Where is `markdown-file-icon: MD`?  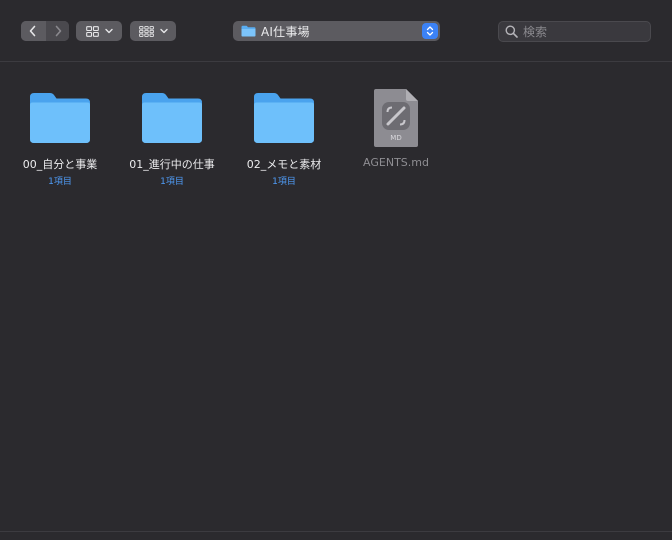 markdown-file-icon: MD is located at coordinates (396, 118).